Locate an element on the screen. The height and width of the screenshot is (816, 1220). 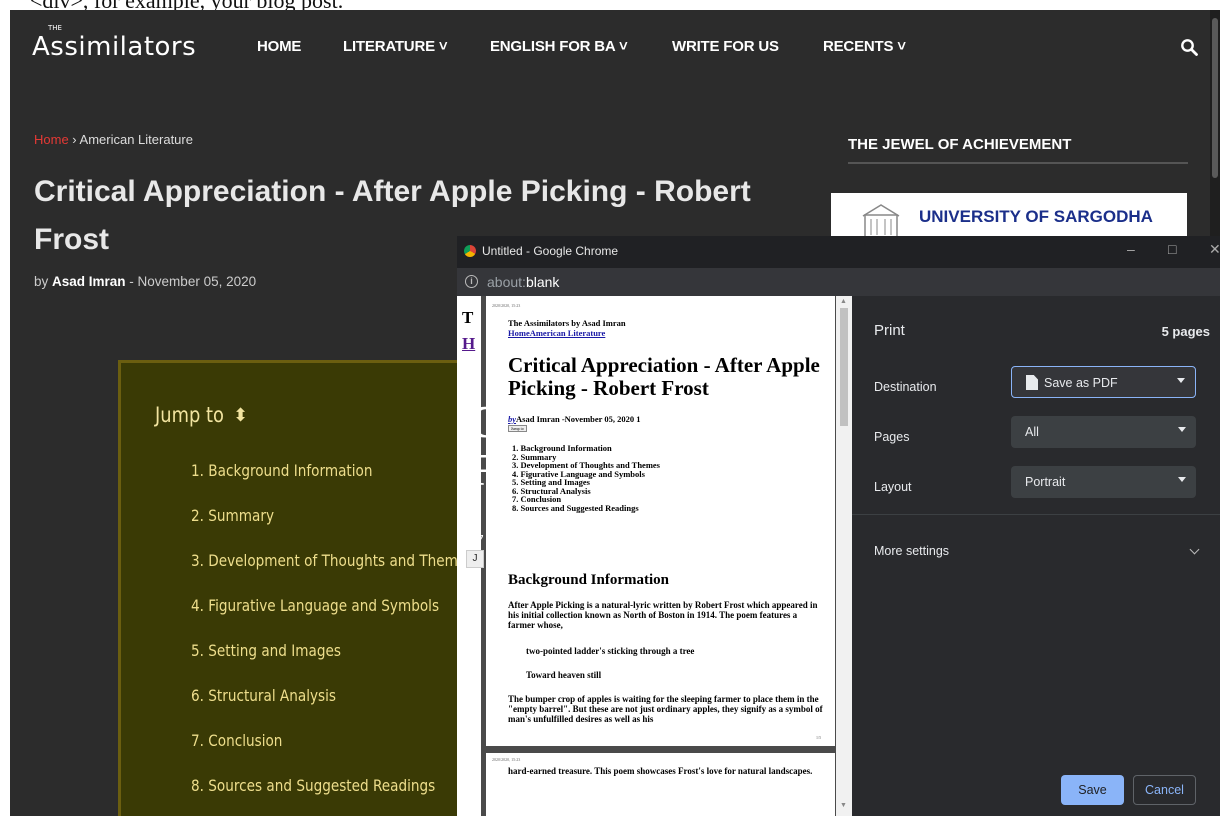
preview-byline: byAsad Imran -November 05, 2020 1 is located at coordinates (574, 419).